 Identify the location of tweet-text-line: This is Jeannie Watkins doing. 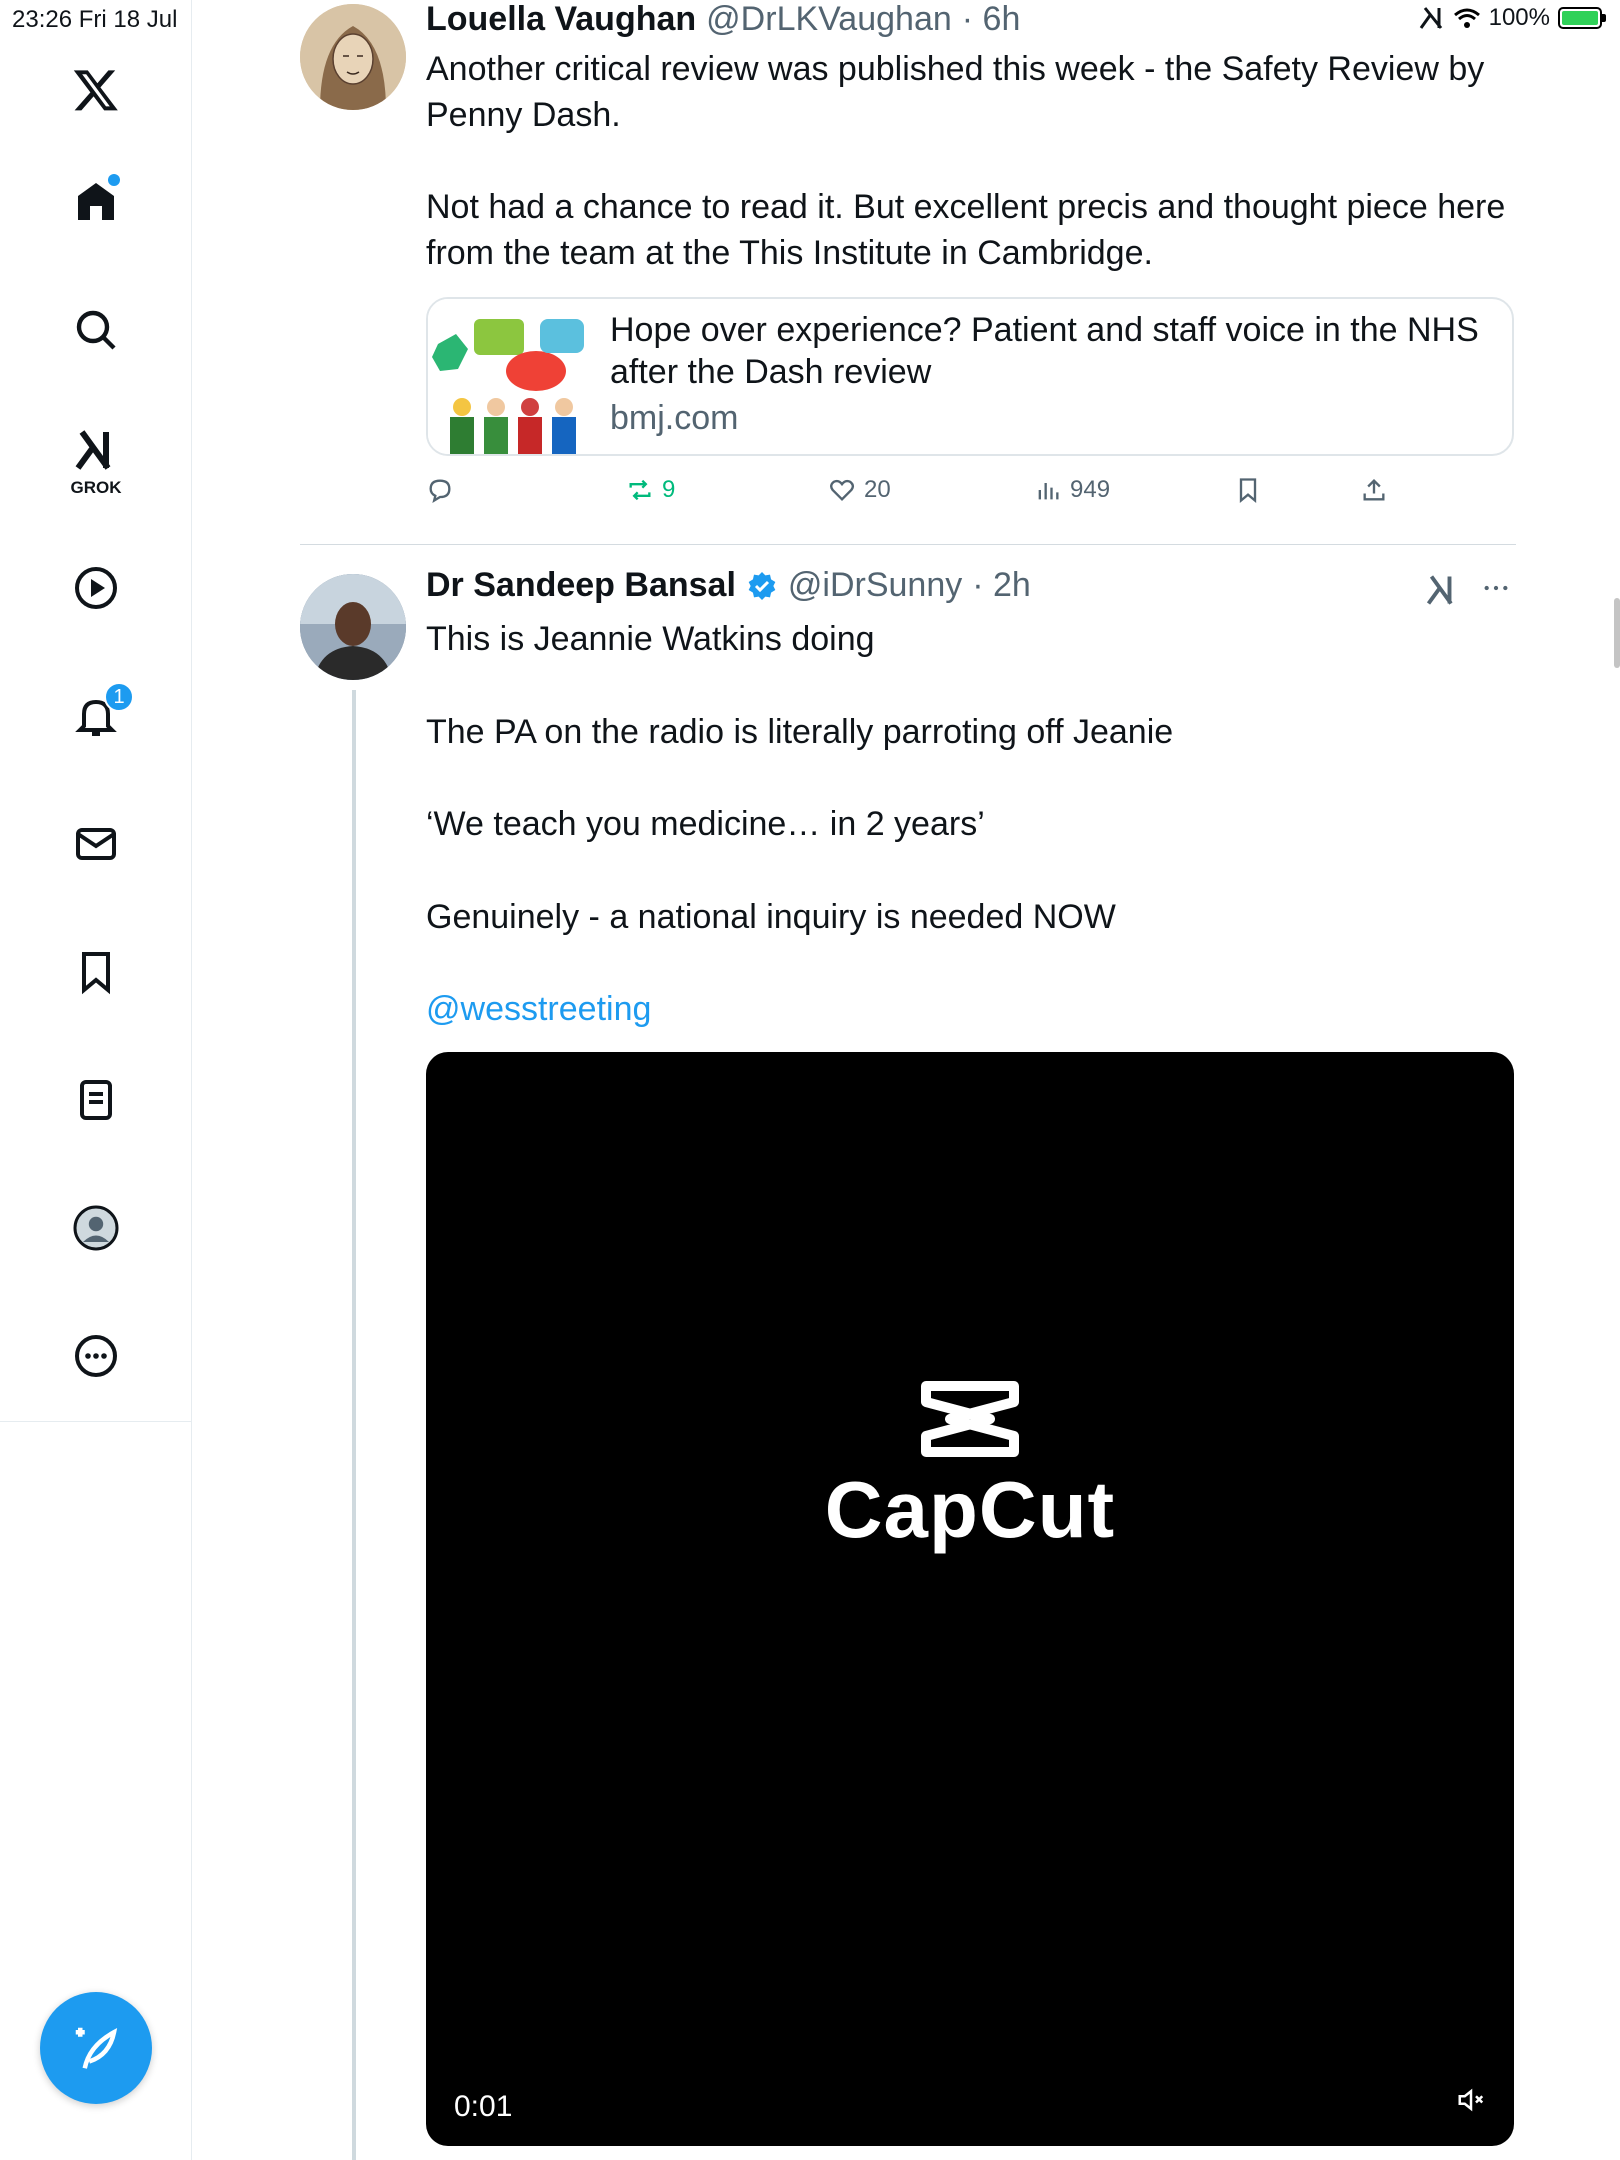
(650, 639).